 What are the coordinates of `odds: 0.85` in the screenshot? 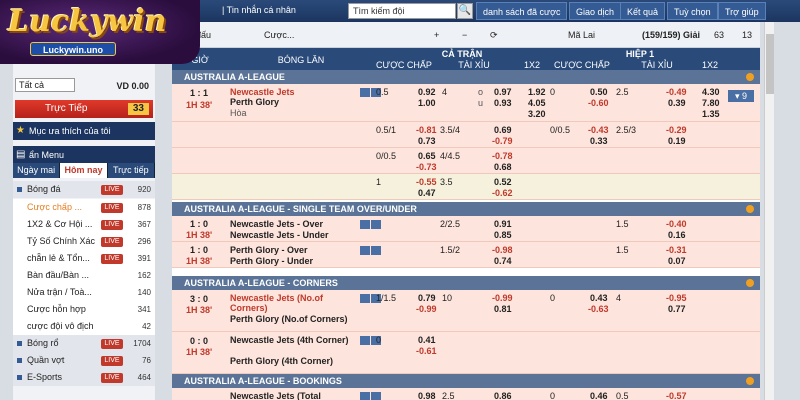 It's located at (503, 235).